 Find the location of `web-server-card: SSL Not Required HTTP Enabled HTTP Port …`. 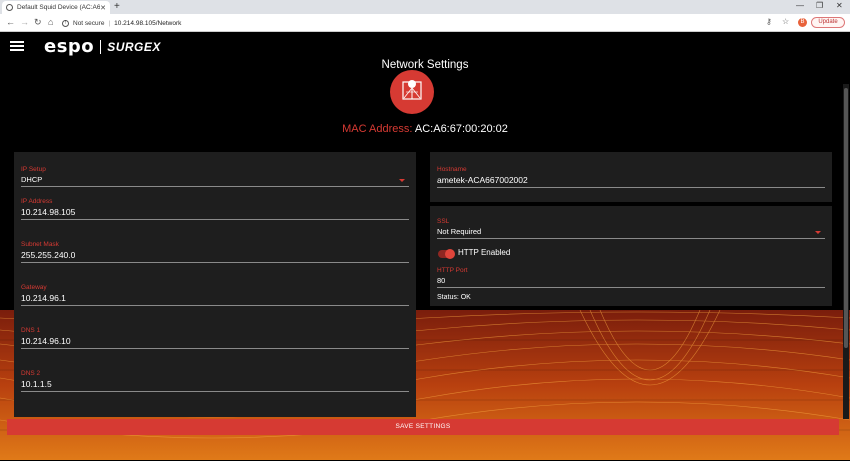

web-server-card: SSL Not Required HTTP Enabled HTTP Port … is located at coordinates (631, 256).